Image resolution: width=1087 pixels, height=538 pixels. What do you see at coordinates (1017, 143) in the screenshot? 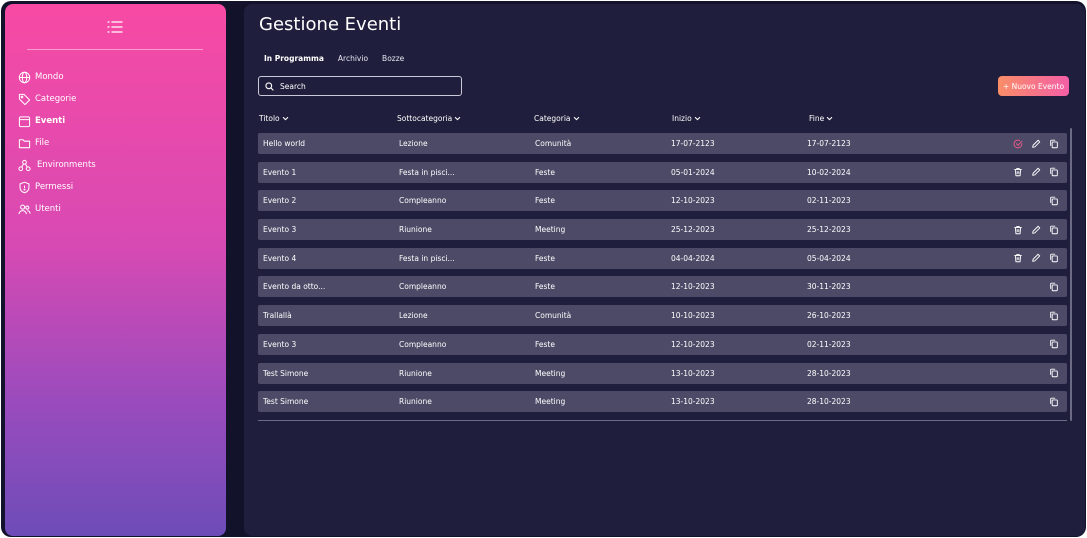
I see `confirm-button` at bounding box center [1017, 143].